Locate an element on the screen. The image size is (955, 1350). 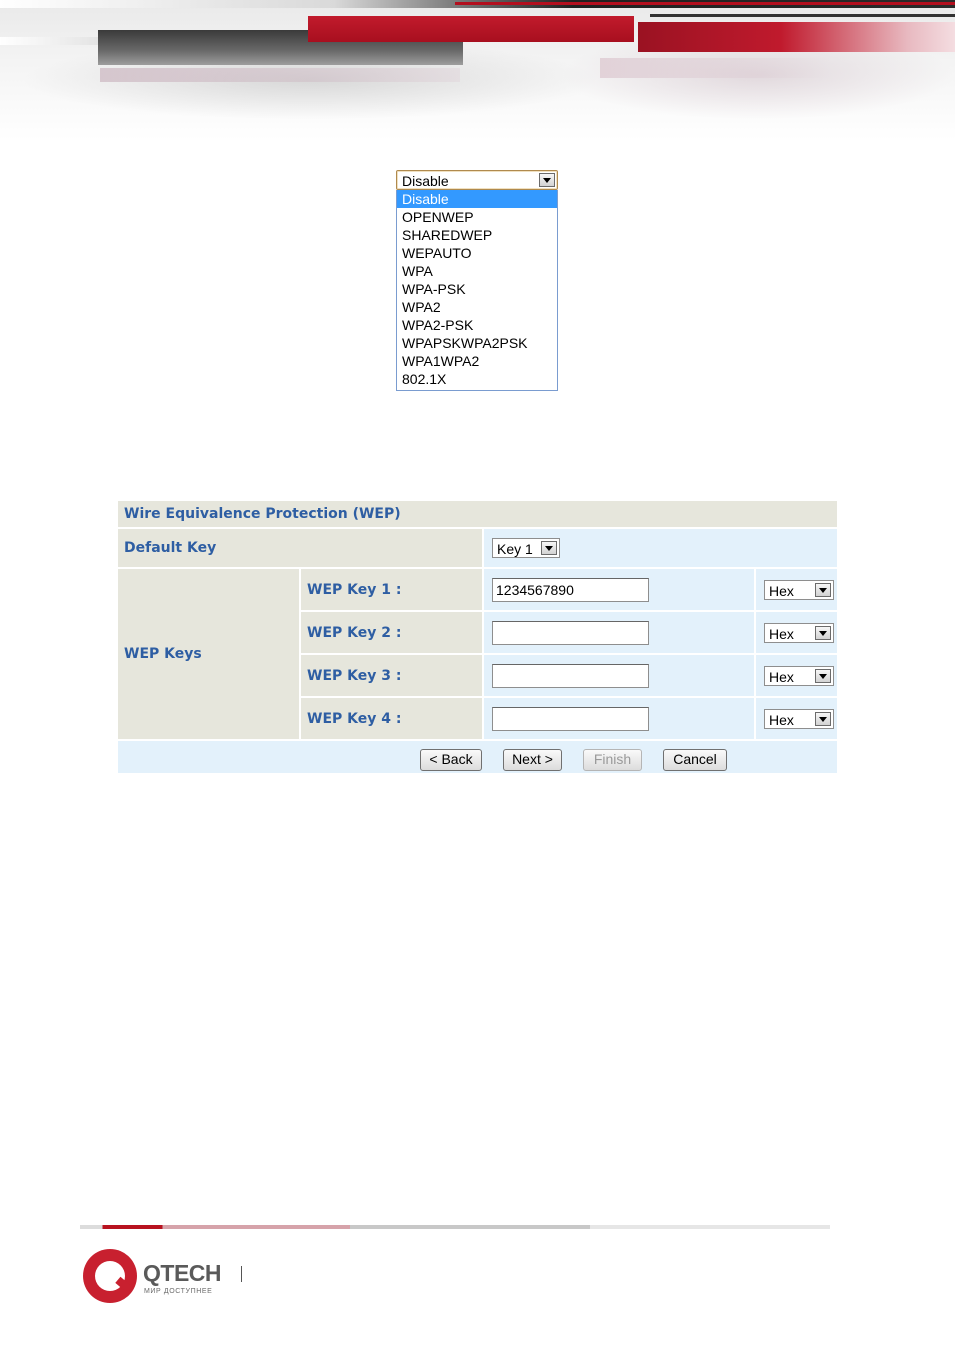
back-button: < Back is located at coordinates (451, 760).